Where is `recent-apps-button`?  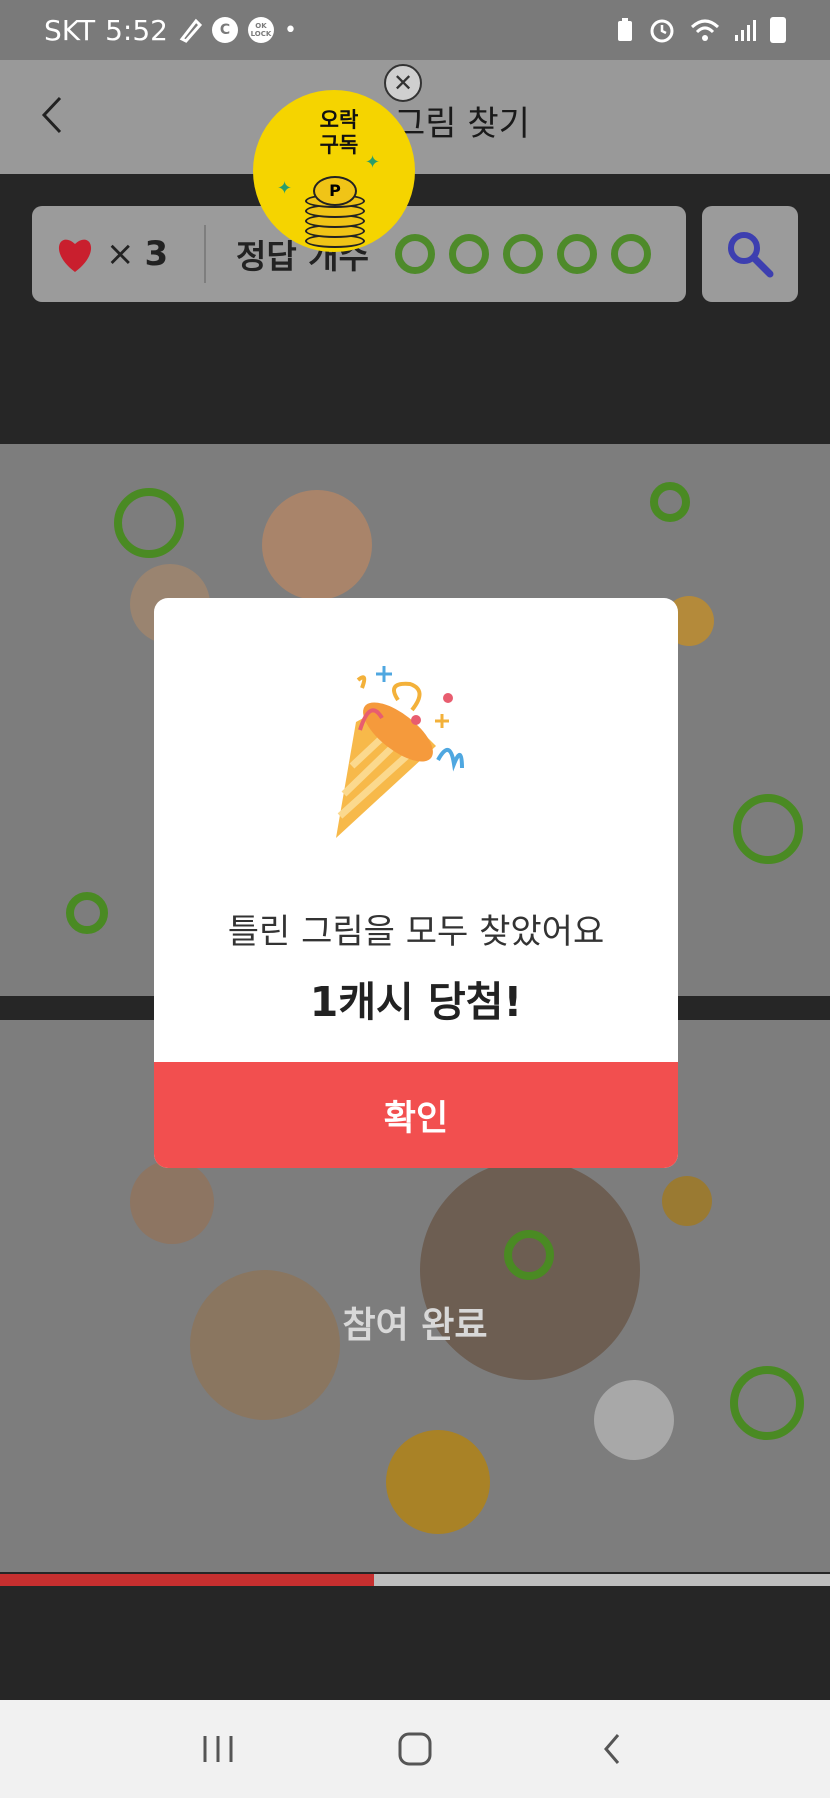
recent-apps-button is located at coordinates (218, 1749).